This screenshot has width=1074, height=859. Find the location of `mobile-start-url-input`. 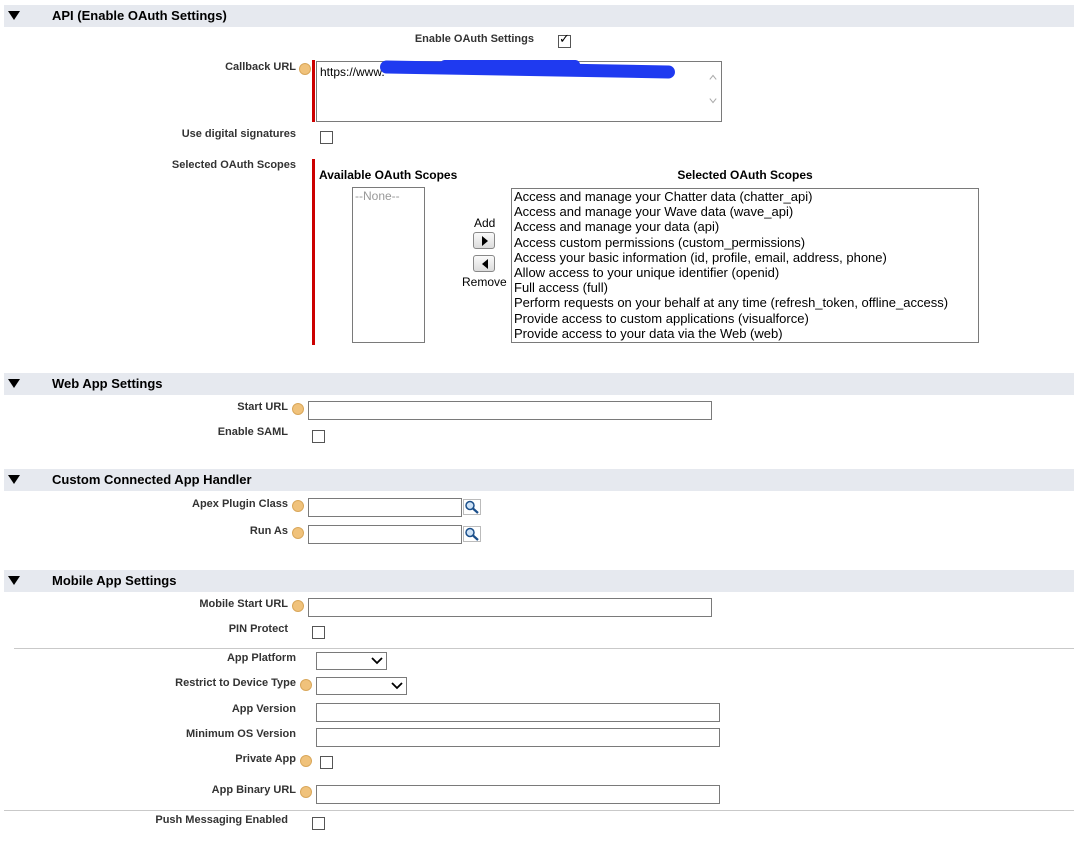

mobile-start-url-input is located at coordinates (510, 607).